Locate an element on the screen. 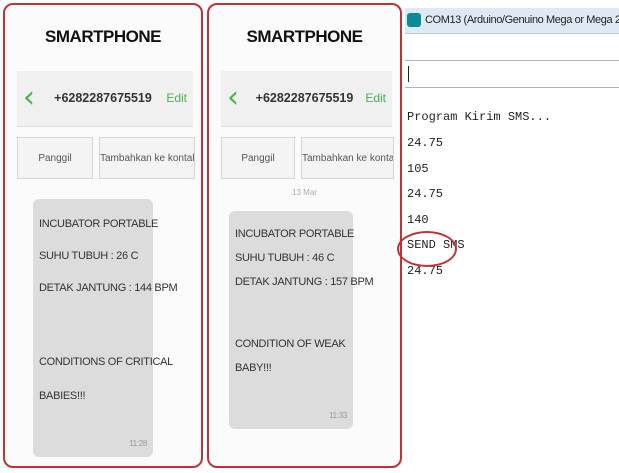  message-line: BABY!!! is located at coordinates (253, 368).